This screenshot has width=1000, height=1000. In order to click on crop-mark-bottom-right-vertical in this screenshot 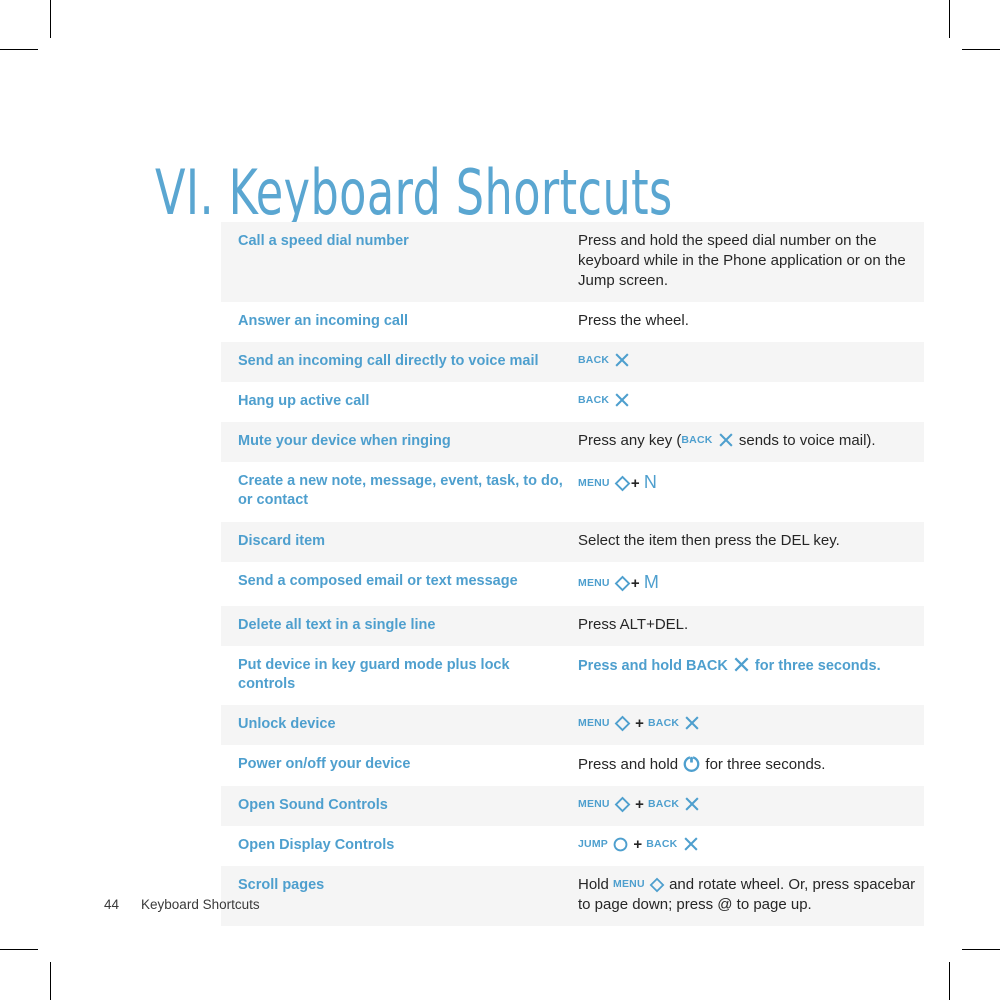, I will do `click(949, 981)`.